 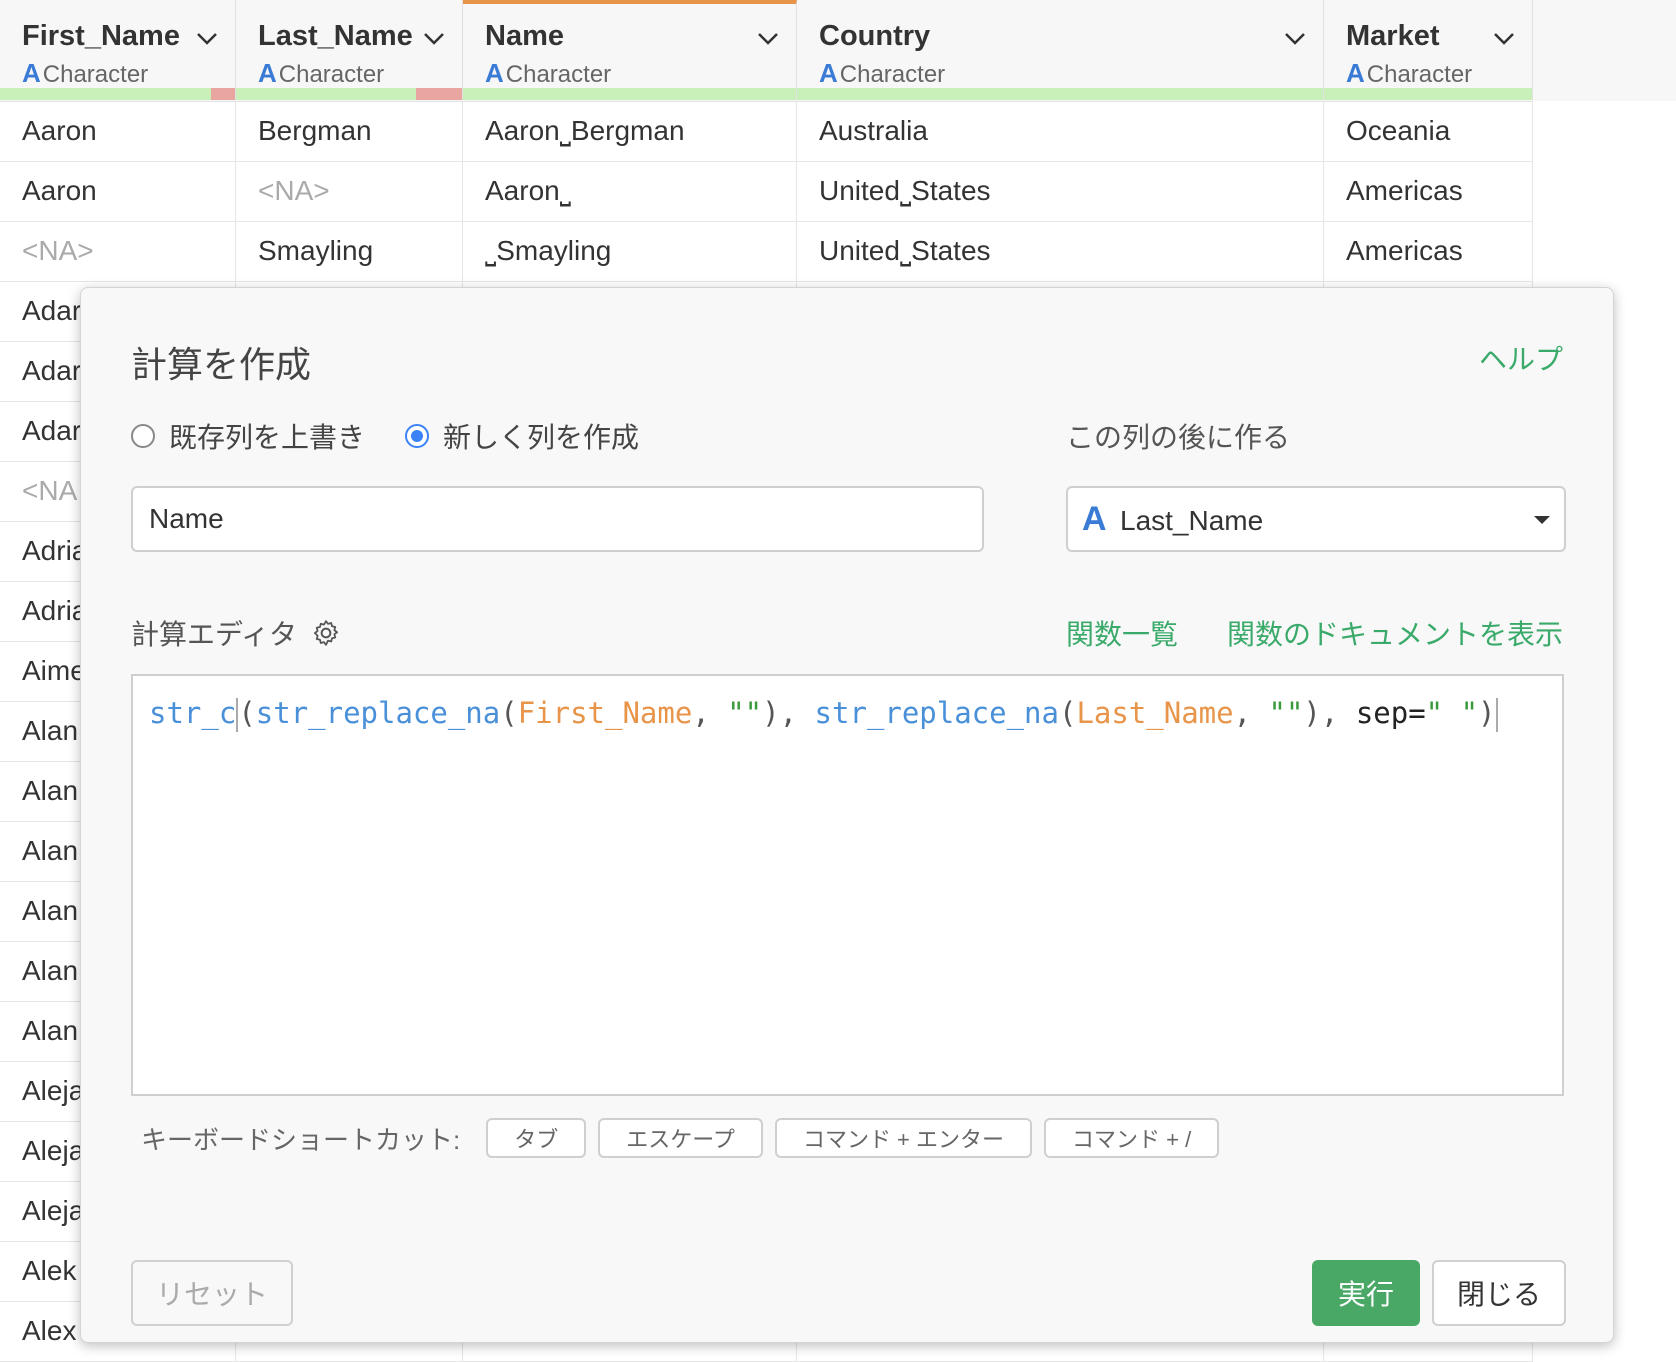 What do you see at coordinates (301, 1139) in the screenshot?
I see `shortcuts-label: キーボードショートカット:` at bounding box center [301, 1139].